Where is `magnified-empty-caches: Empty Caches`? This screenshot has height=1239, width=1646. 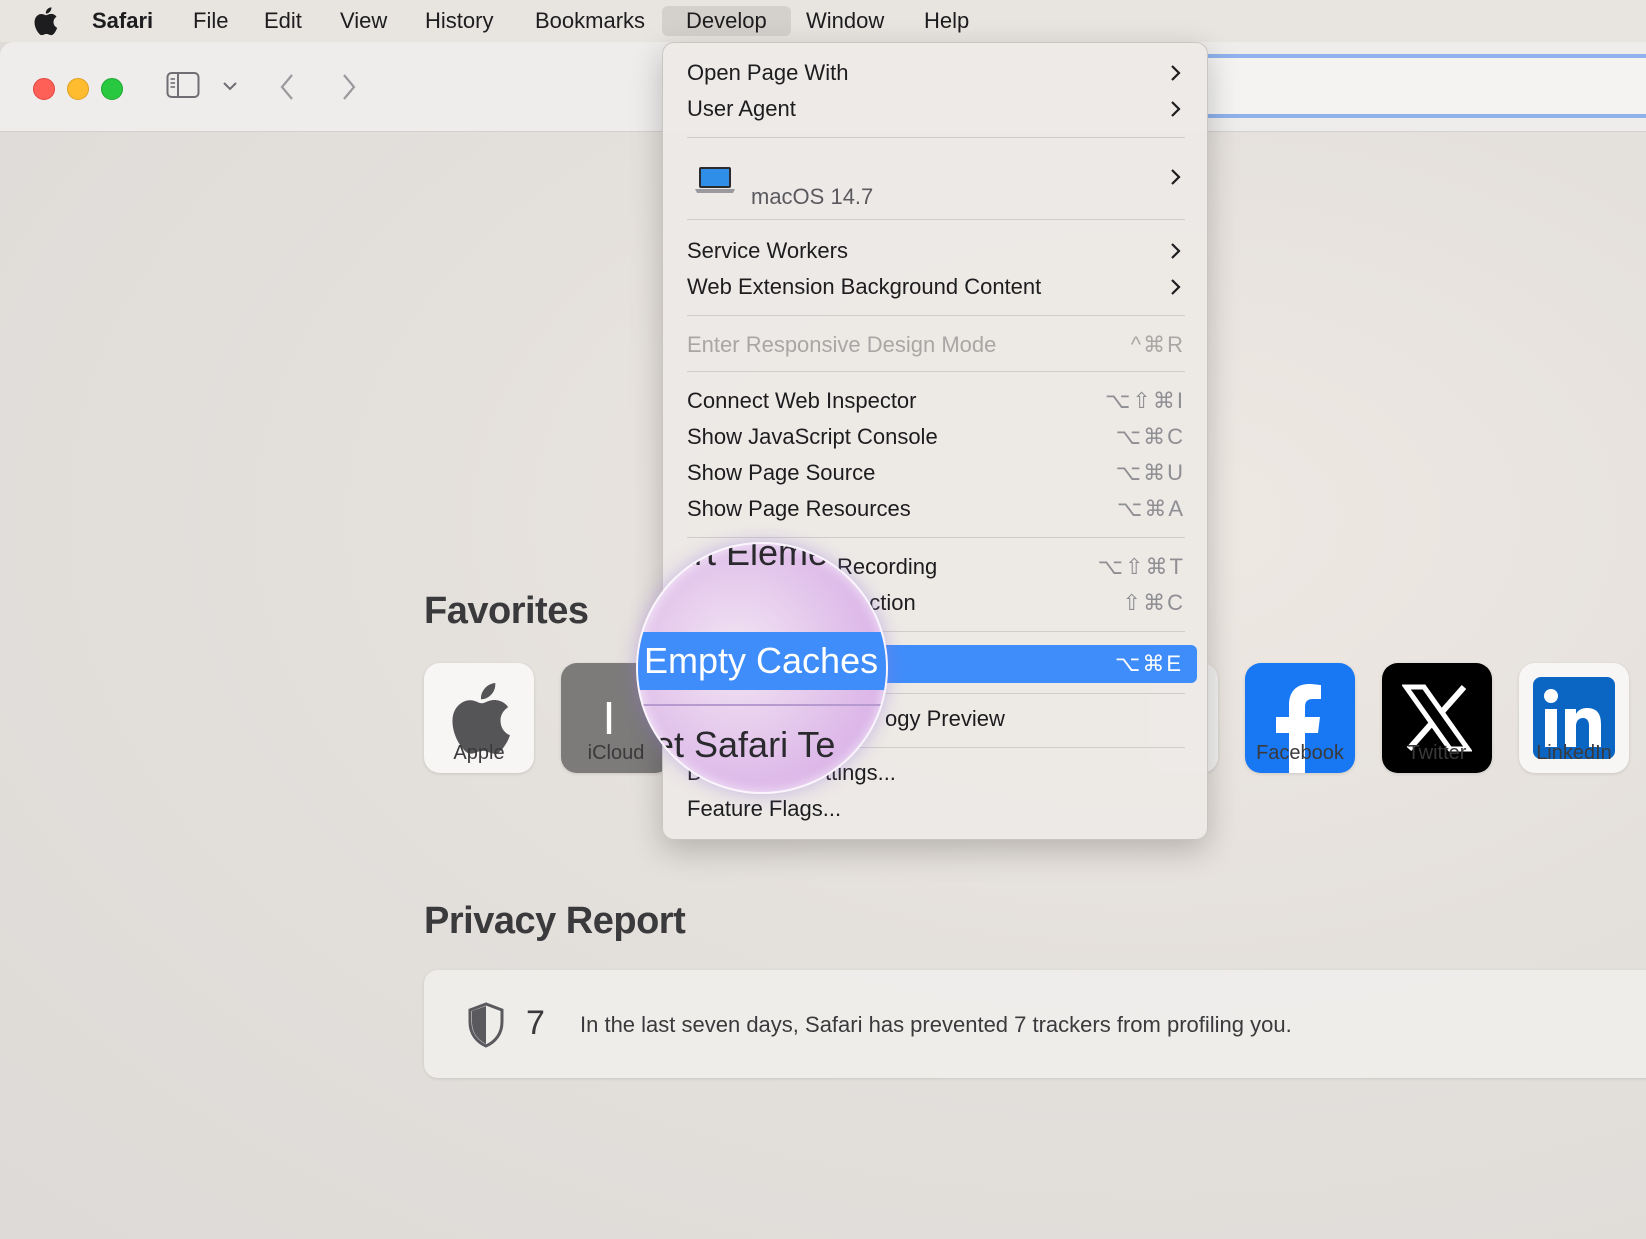
magnified-empty-caches: Empty Caches is located at coordinates (761, 660).